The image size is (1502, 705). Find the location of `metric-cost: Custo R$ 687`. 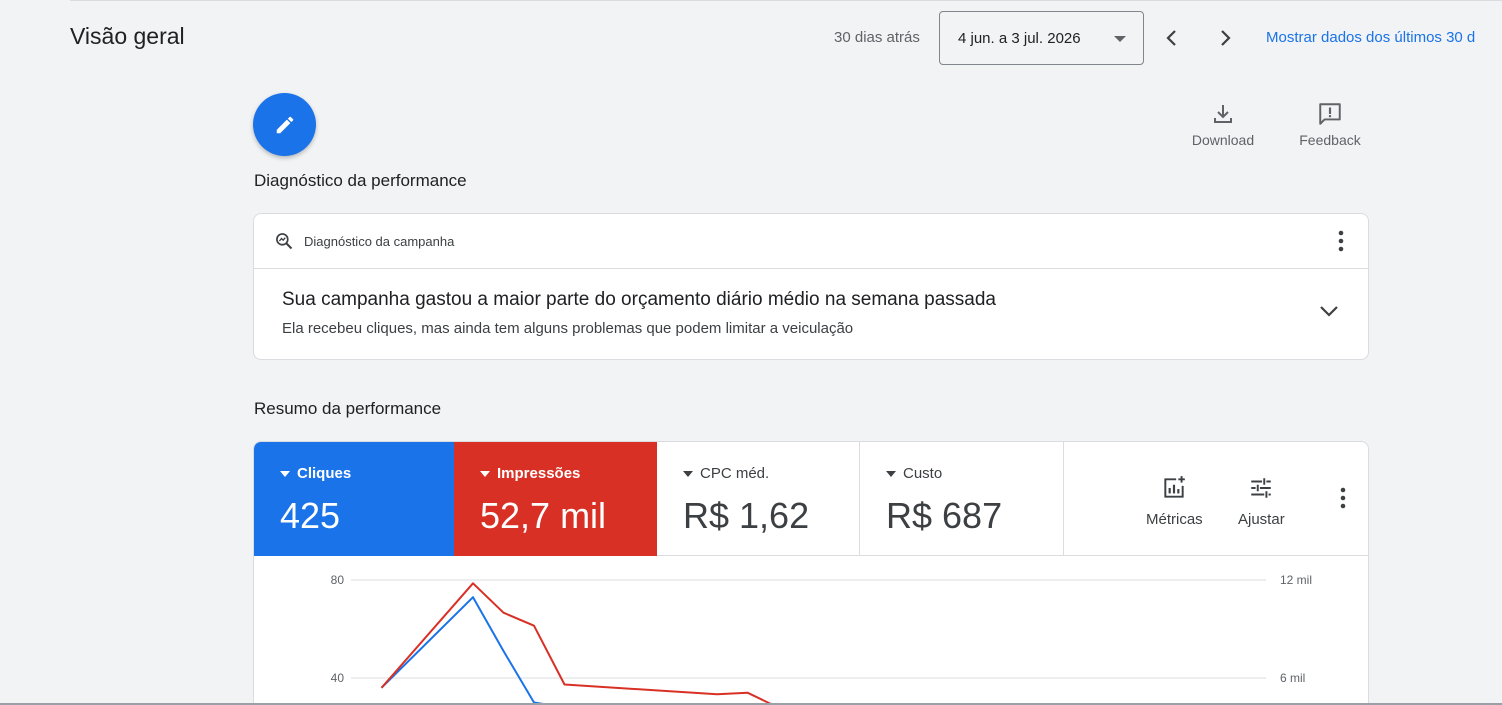

metric-cost: Custo R$ 687 is located at coordinates (962, 499).